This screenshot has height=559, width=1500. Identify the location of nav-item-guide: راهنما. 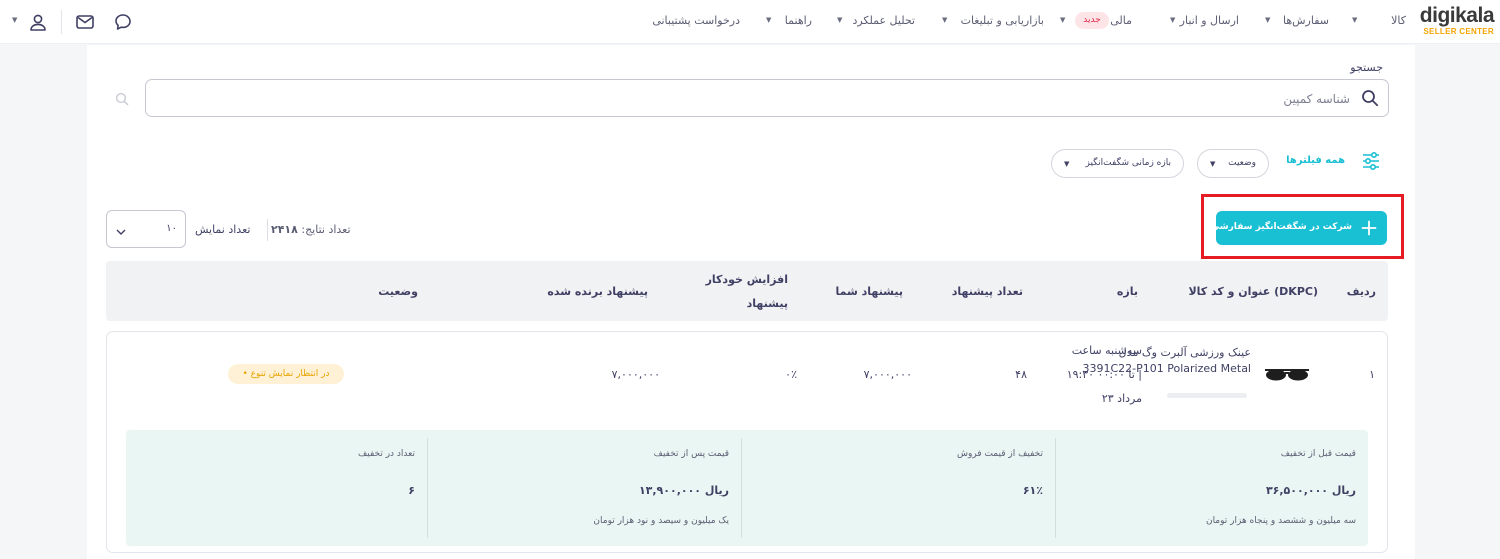
(798, 20).